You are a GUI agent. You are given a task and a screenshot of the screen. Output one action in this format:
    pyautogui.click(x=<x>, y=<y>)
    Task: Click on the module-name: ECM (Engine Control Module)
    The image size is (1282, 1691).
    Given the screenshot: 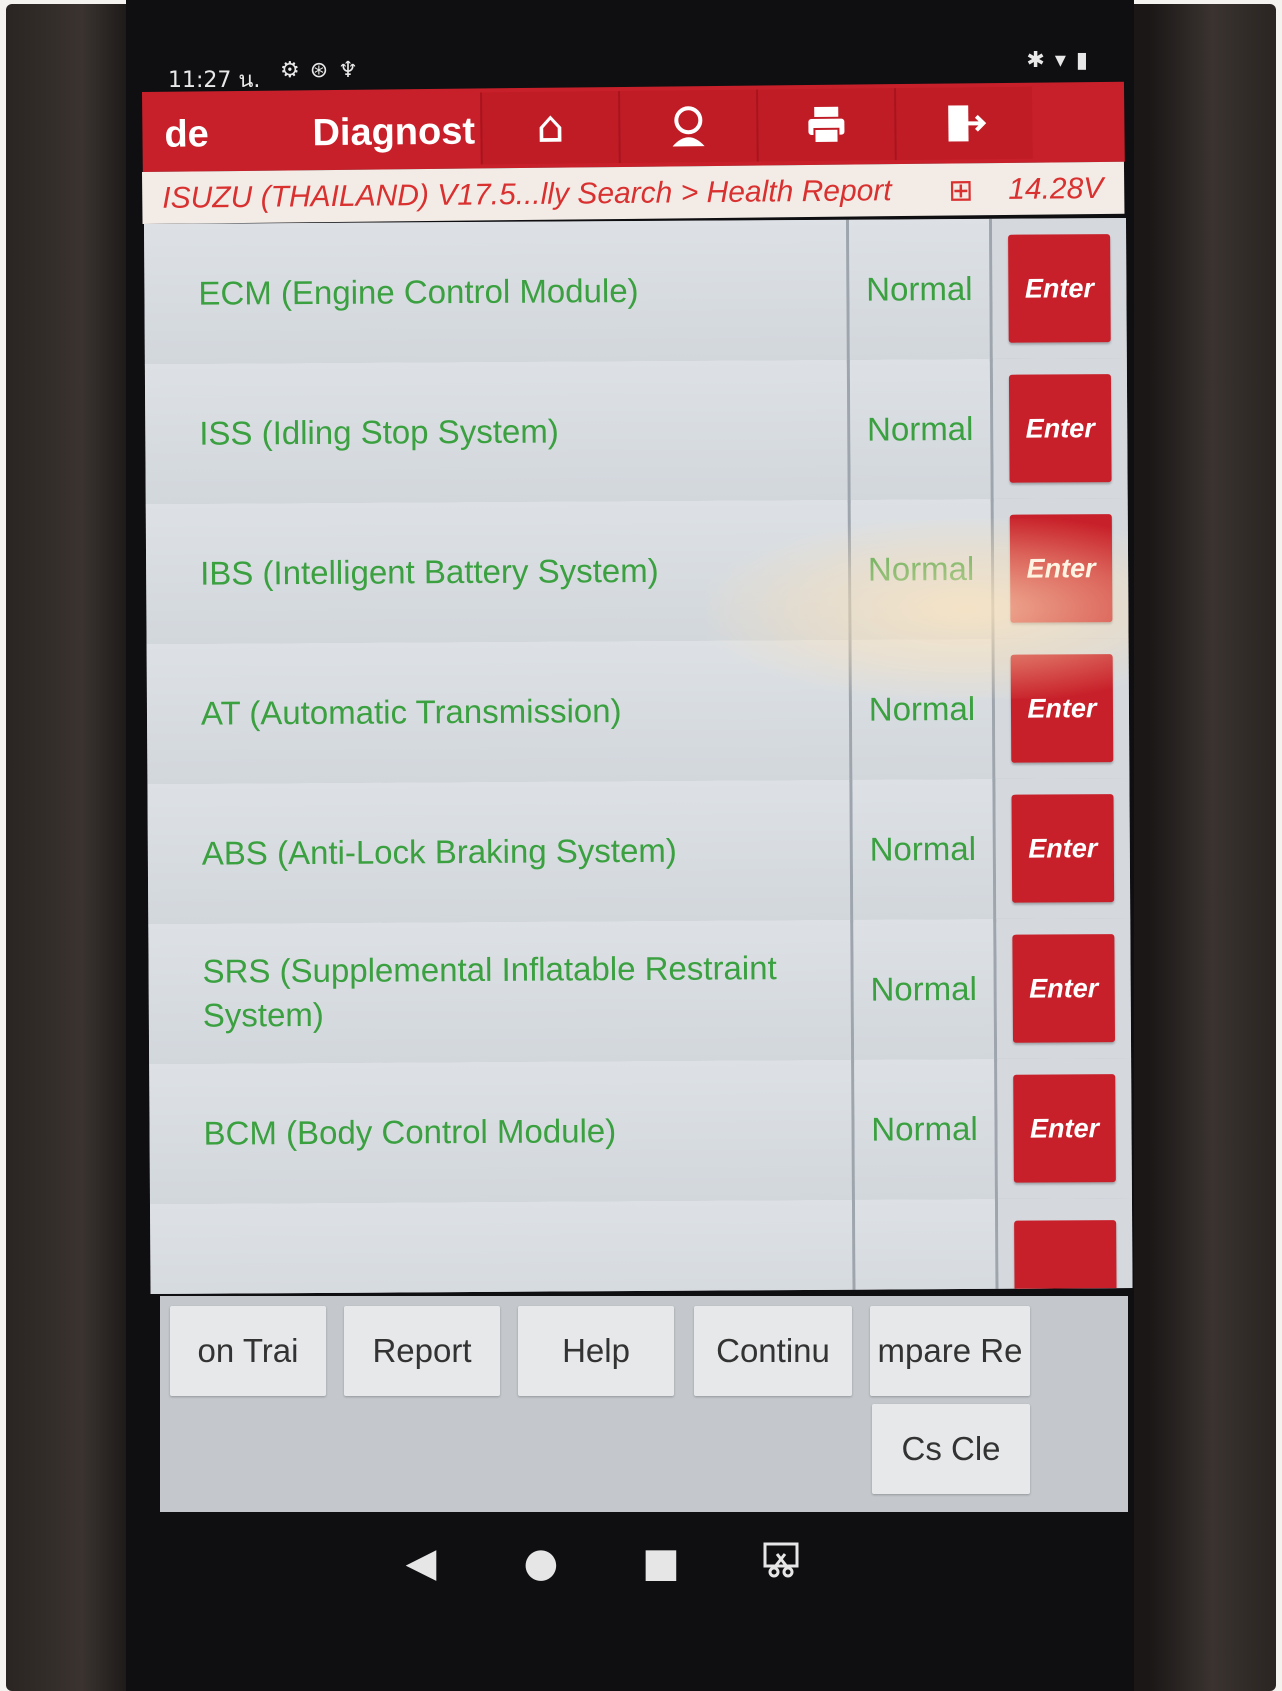 What is the action you would take?
    pyautogui.click(x=418, y=291)
    